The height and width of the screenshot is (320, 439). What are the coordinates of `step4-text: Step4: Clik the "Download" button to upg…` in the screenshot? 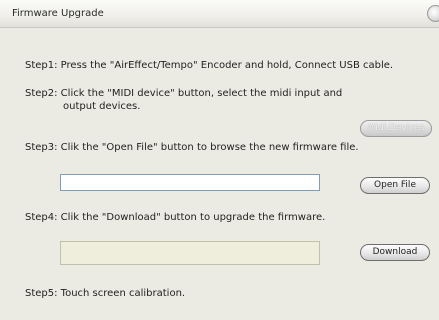 It's located at (175, 217).